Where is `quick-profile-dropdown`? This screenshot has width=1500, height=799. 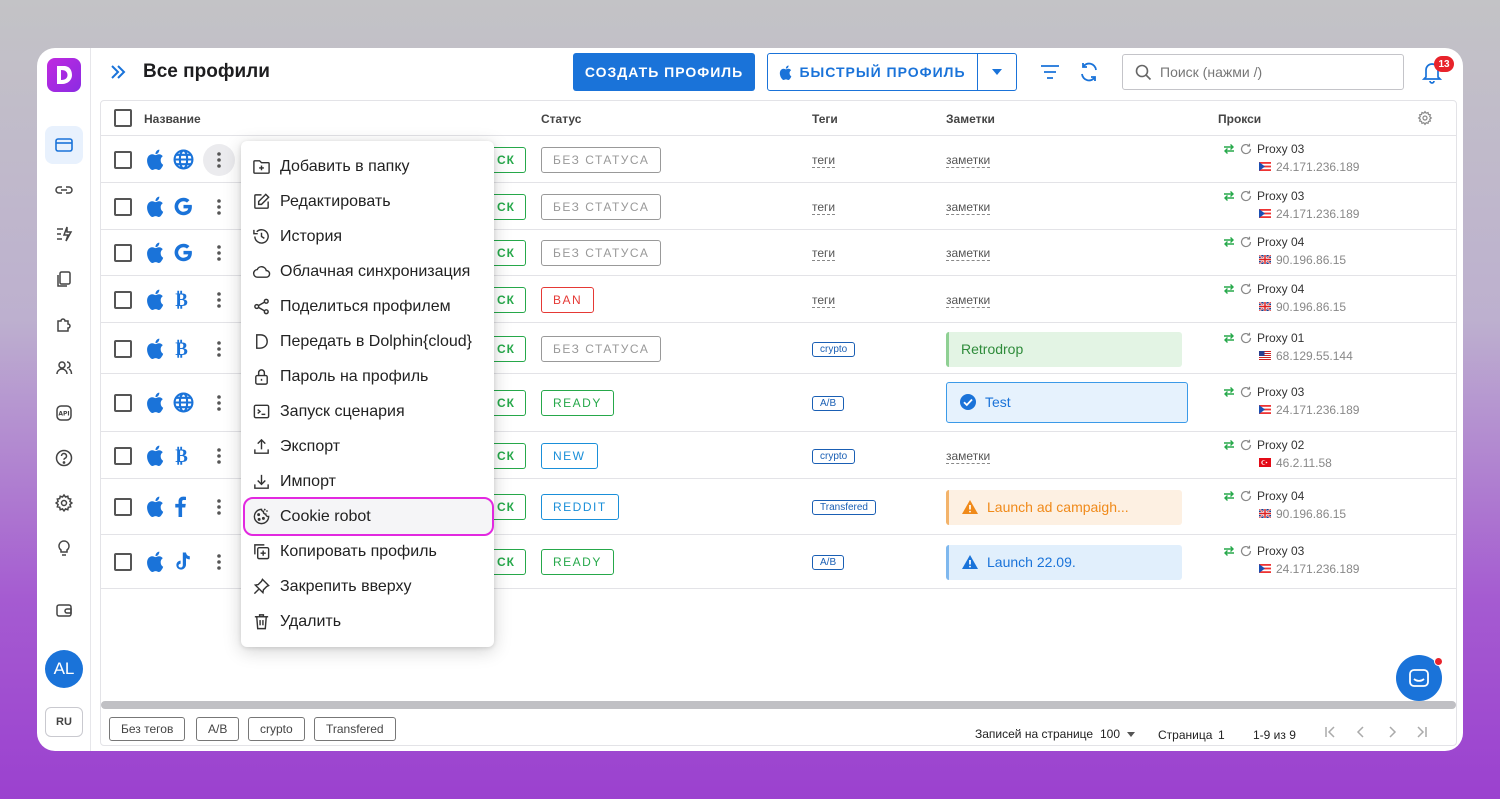 quick-profile-dropdown is located at coordinates (997, 72).